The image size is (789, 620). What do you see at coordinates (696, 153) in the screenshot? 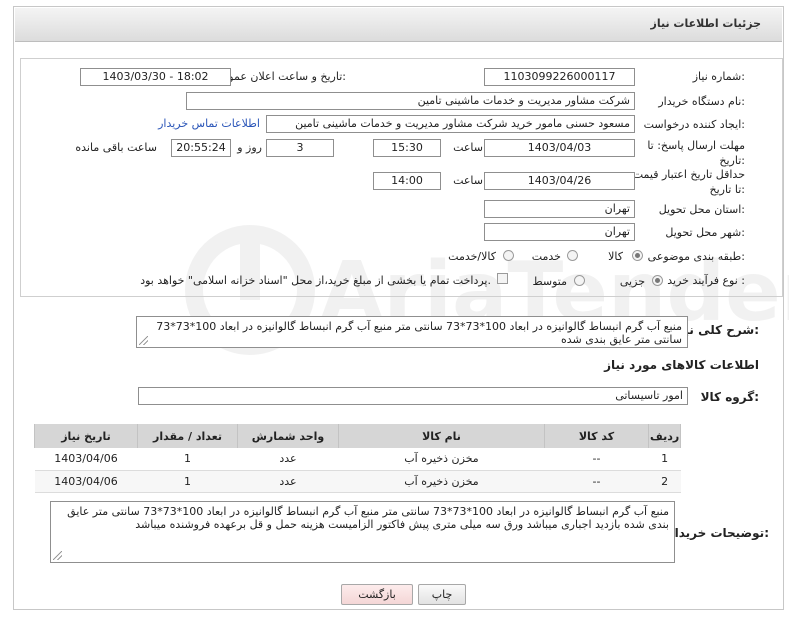
I see `deadline-label: مهلت ارسال پاسخ: تا تاریخ:` at bounding box center [696, 153].